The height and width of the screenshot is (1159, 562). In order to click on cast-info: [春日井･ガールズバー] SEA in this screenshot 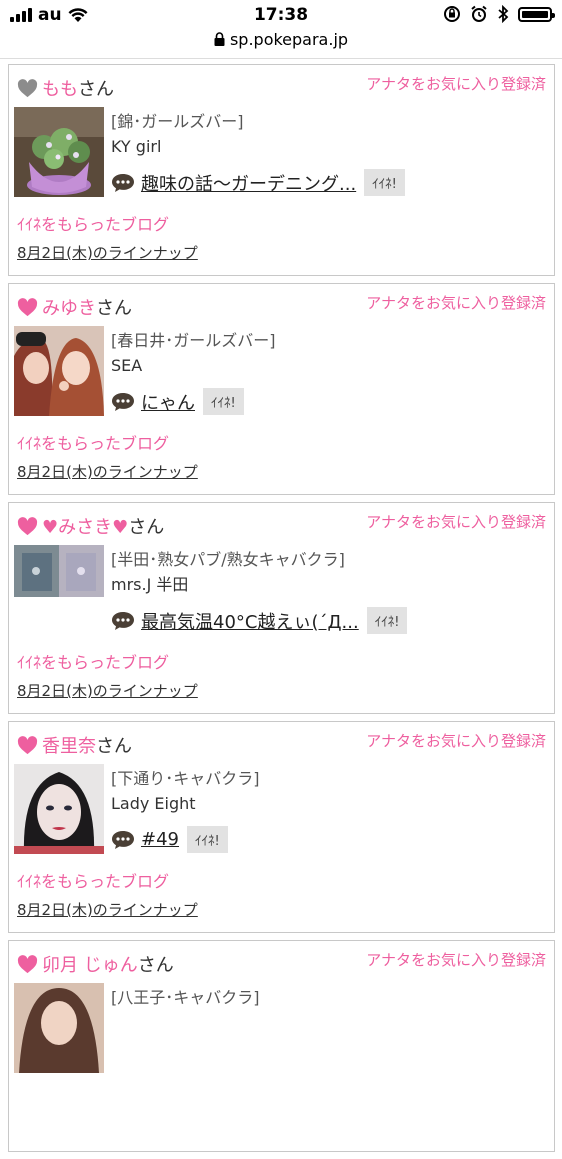, I will do `click(193, 353)`.